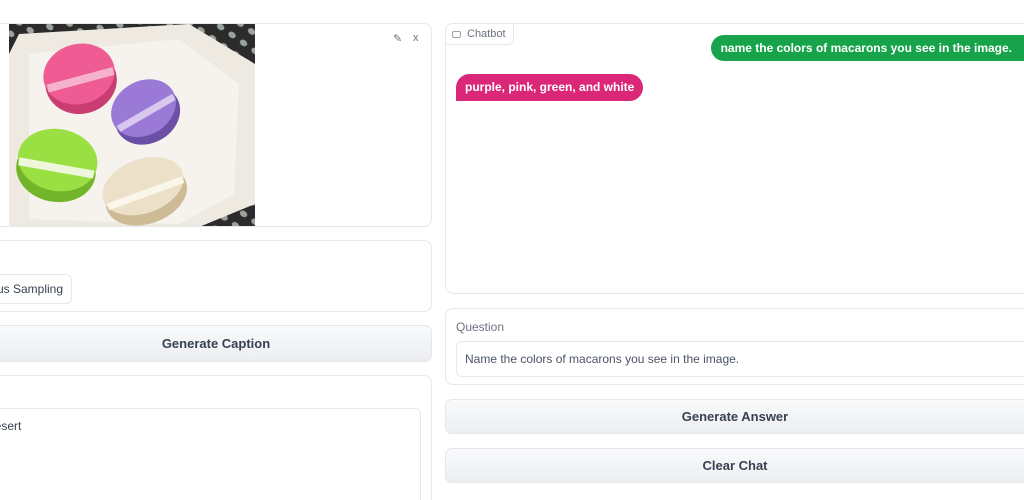 The height and width of the screenshot is (500, 1024). I want to click on caption-output: desert, so click(210, 454).